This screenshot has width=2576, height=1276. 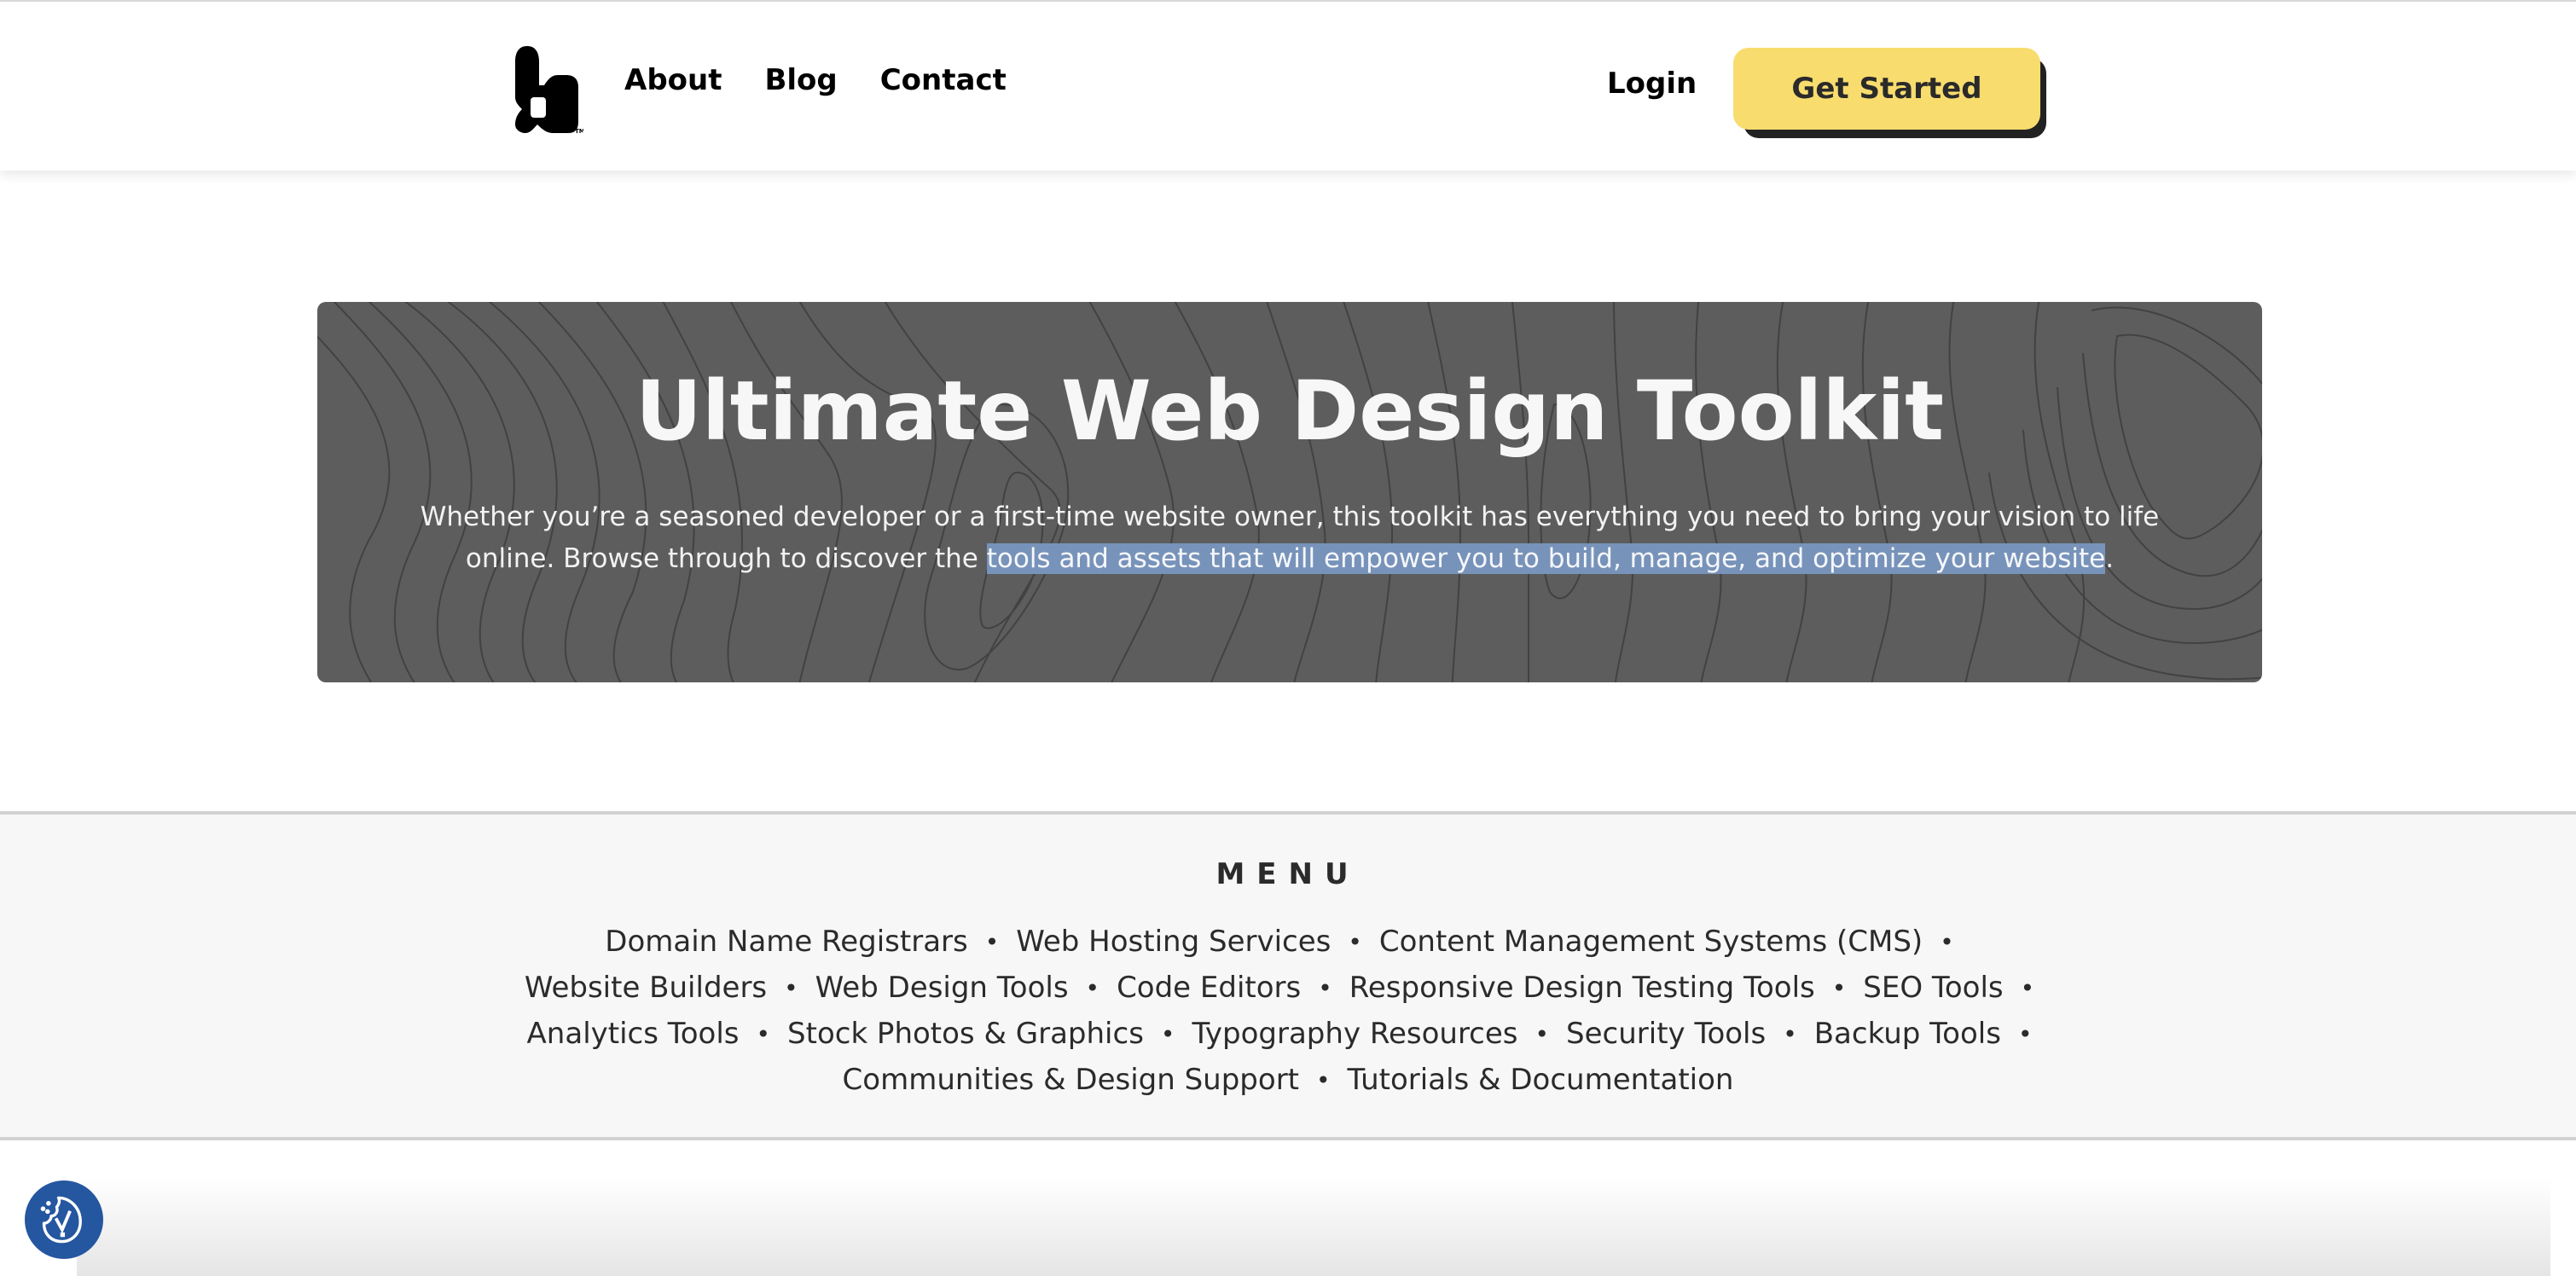 I want to click on menu-link: Typography Resources, so click(x=1354, y=1034).